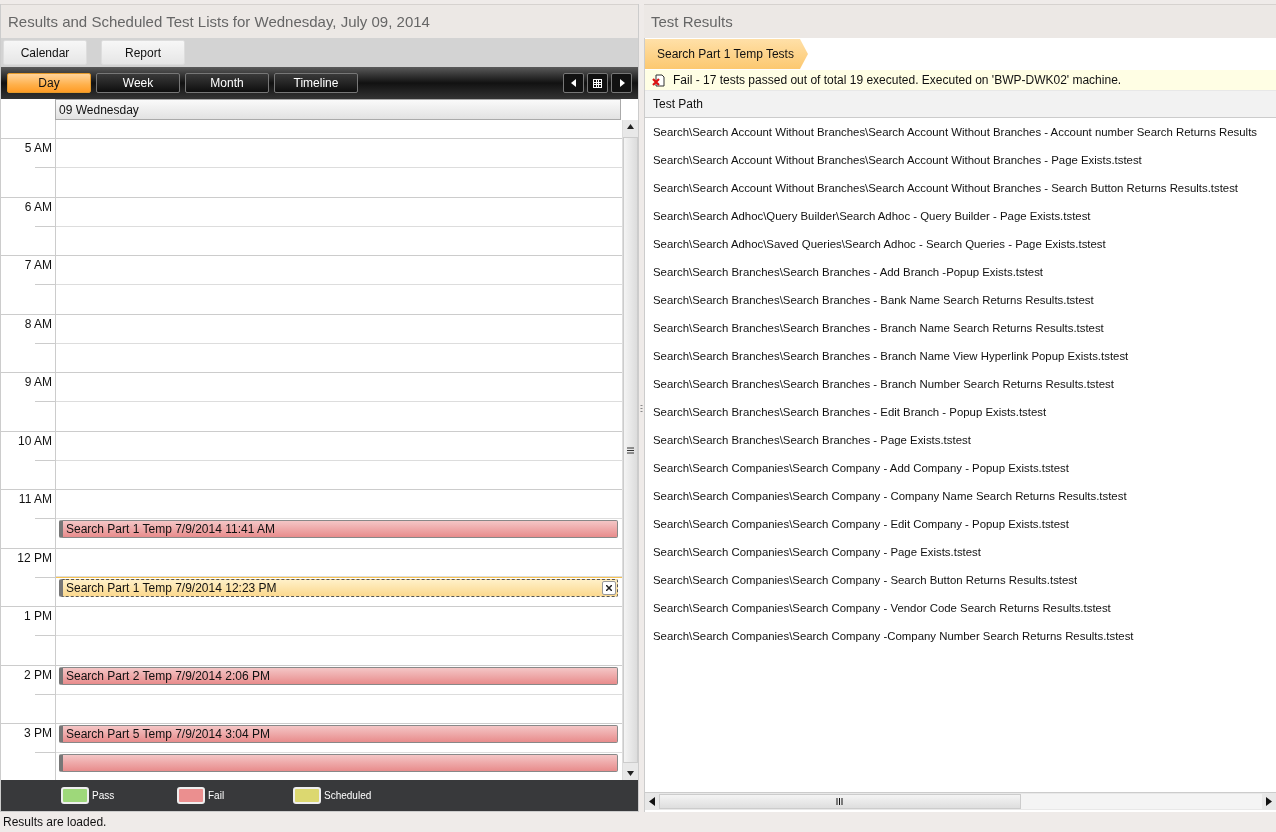  I want to click on calendar-event: Search Part 1 Temp 7/9/2014 12:23 PM, so click(338, 588).